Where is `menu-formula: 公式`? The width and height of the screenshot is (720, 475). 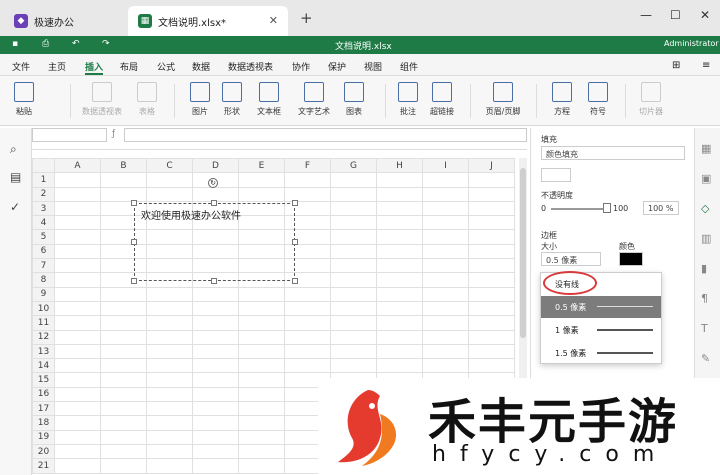
menu-formula: 公式 is located at coordinates (166, 66).